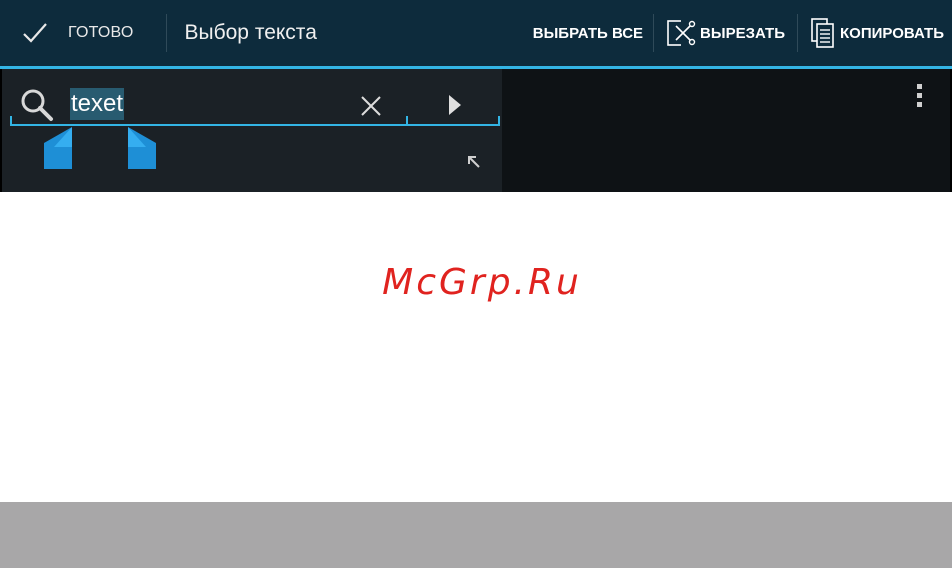 Image resolution: width=952 pixels, height=568 pixels. What do you see at coordinates (682, 33) in the screenshot?
I see `cut-icon` at bounding box center [682, 33].